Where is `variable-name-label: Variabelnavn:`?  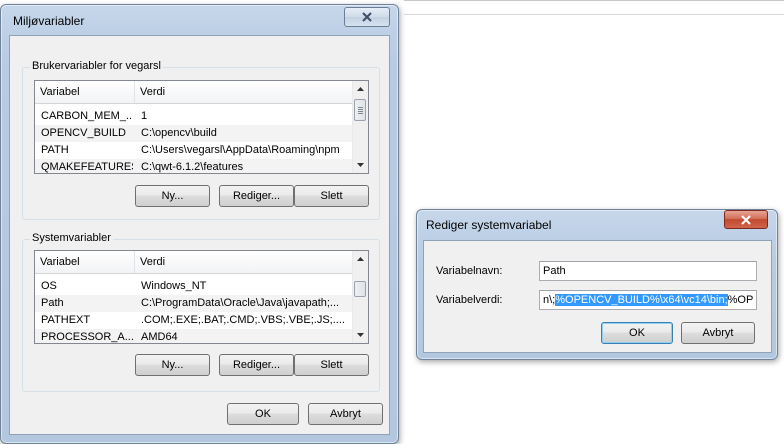
variable-name-label: Variabelnavn: is located at coordinates (469, 271).